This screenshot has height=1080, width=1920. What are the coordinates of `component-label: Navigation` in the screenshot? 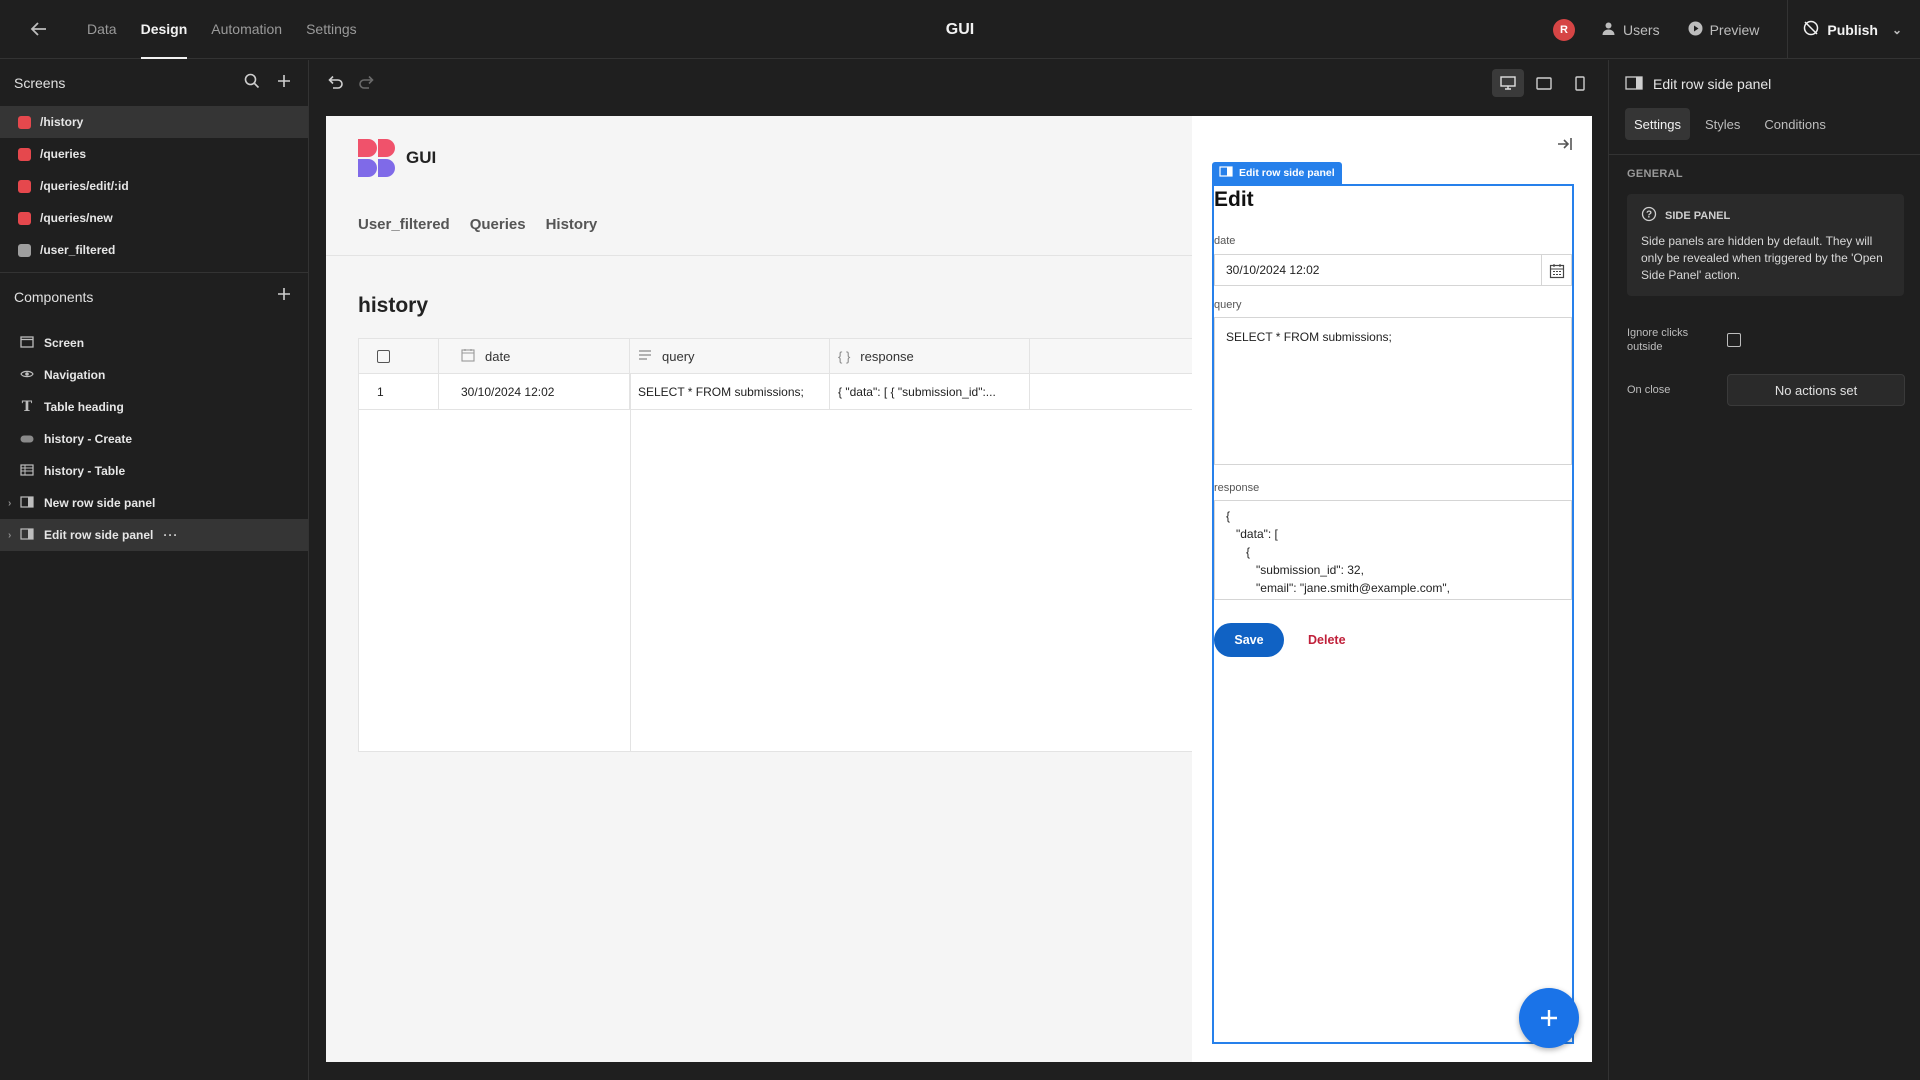 It's located at (75, 375).